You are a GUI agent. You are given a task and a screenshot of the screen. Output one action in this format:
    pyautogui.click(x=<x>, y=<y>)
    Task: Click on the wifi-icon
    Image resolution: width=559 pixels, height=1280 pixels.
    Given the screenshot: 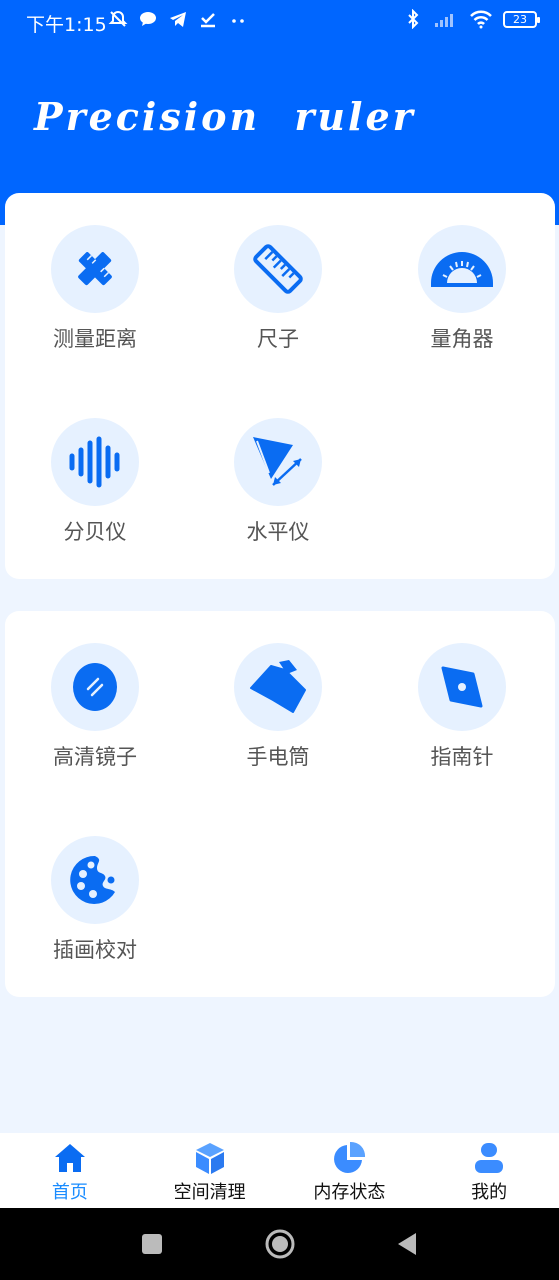 What is the action you would take?
    pyautogui.click(x=481, y=19)
    